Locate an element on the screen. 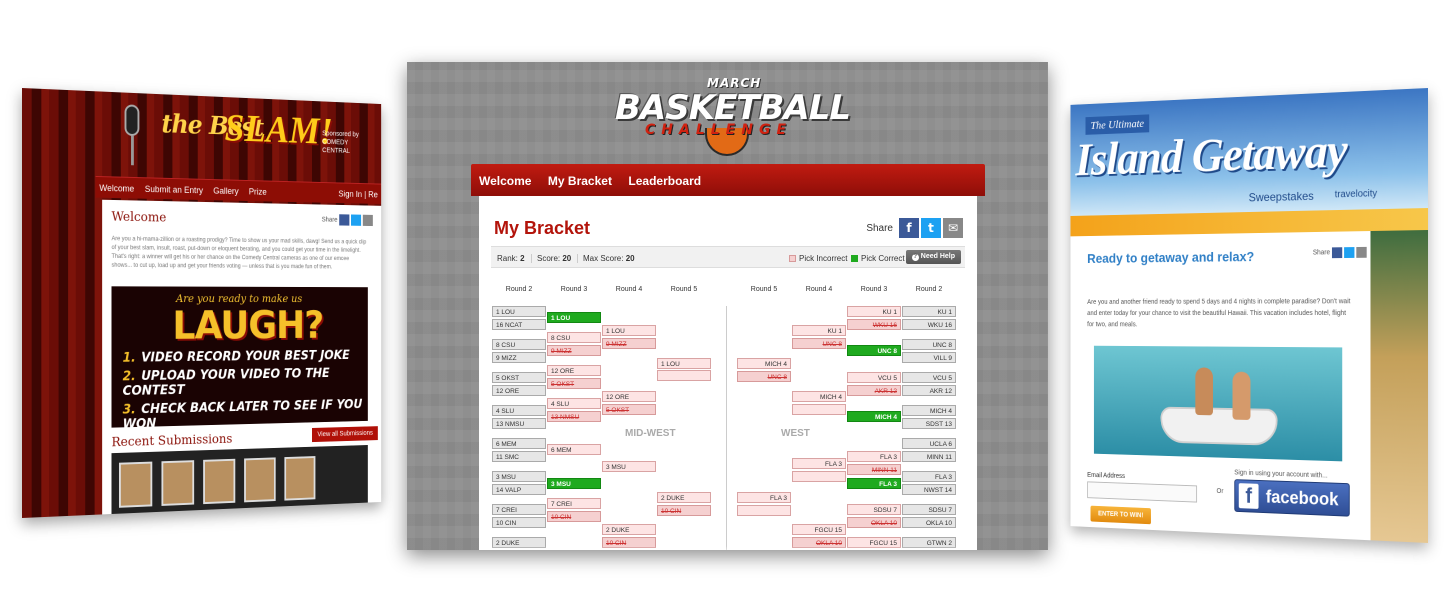 The height and width of the screenshot is (611, 1446). bracket-slot: 16 NCAT is located at coordinates (519, 324).